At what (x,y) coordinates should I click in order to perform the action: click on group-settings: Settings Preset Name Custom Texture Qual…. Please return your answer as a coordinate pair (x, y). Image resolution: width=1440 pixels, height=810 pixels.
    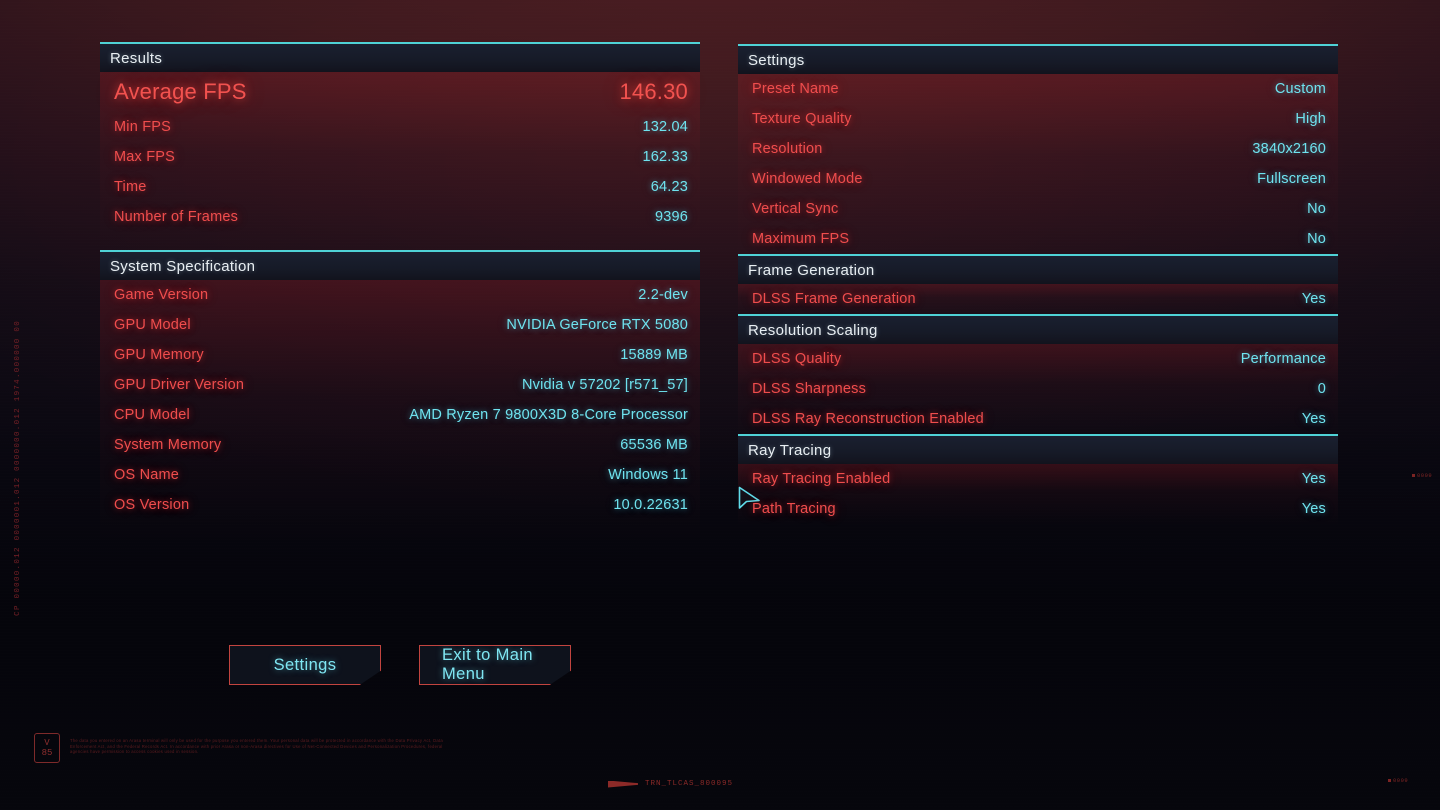
    Looking at the image, I should click on (1038, 149).